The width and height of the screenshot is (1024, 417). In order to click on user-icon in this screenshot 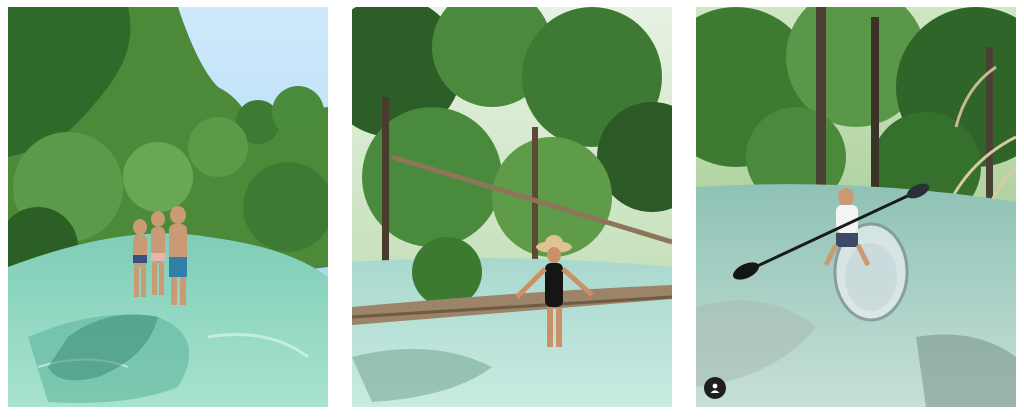, I will do `click(715, 388)`.